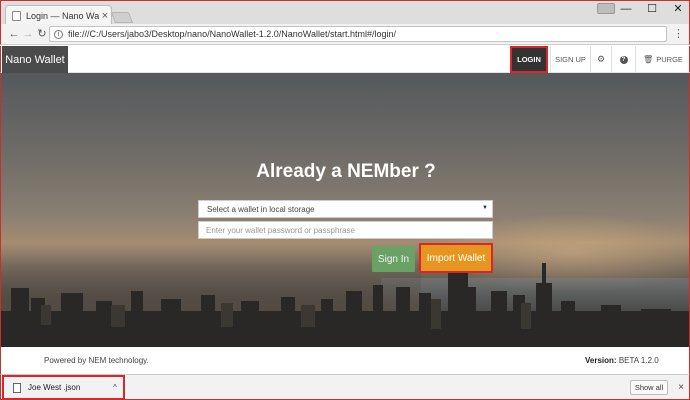 Image resolution: width=690 pixels, height=400 pixels. What do you see at coordinates (28, 34) in the screenshot?
I see `forward-arrow-icon: →` at bounding box center [28, 34].